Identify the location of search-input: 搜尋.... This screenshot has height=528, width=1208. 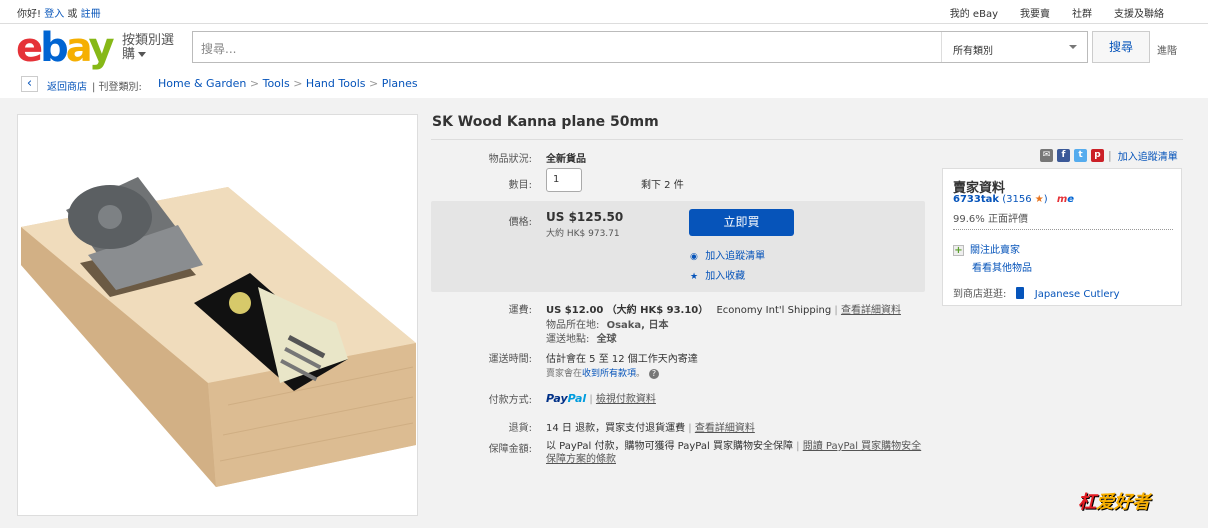
(218, 48).